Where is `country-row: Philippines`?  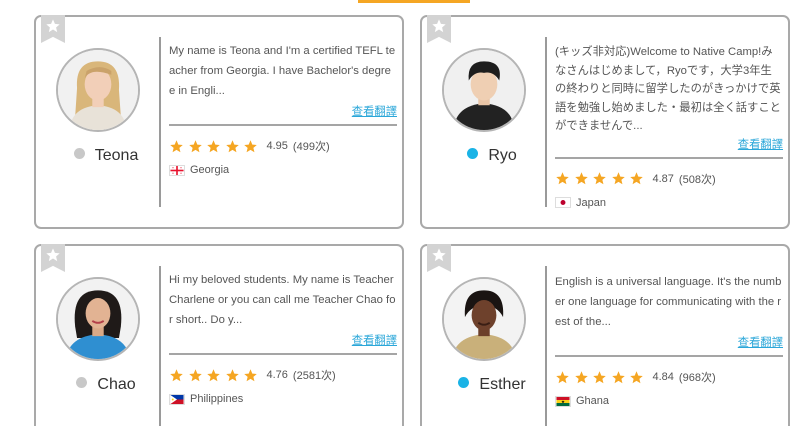 country-row: Philippines is located at coordinates (283, 399).